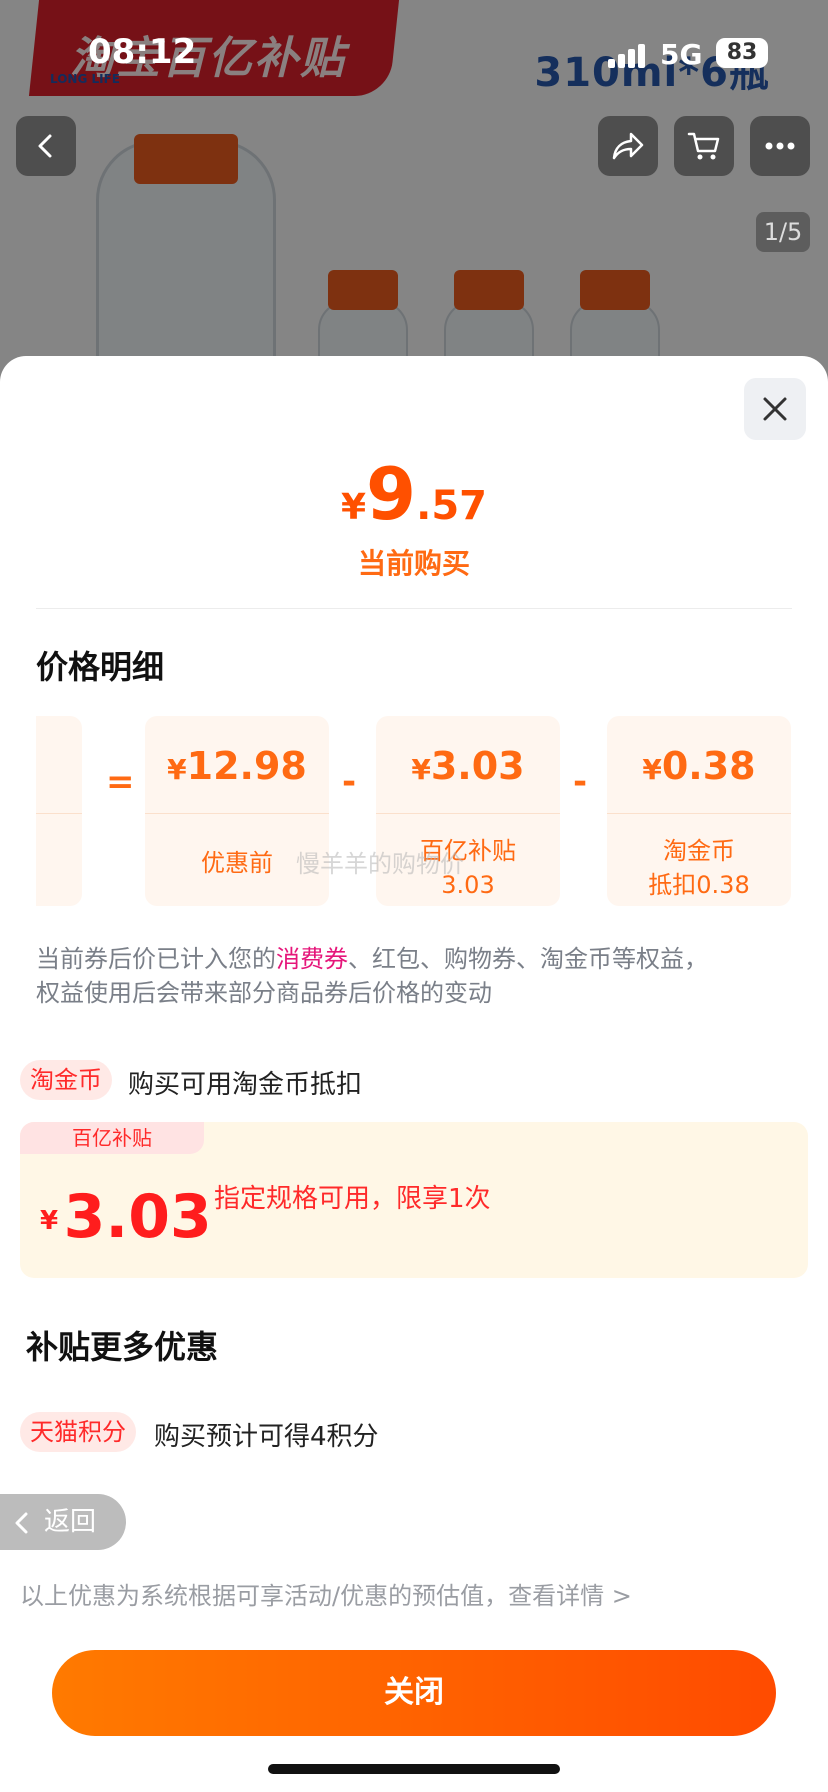 The height and width of the screenshot is (1792, 828). Describe the element at coordinates (414, 1693) in the screenshot. I see `close-button: 关闭` at that location.